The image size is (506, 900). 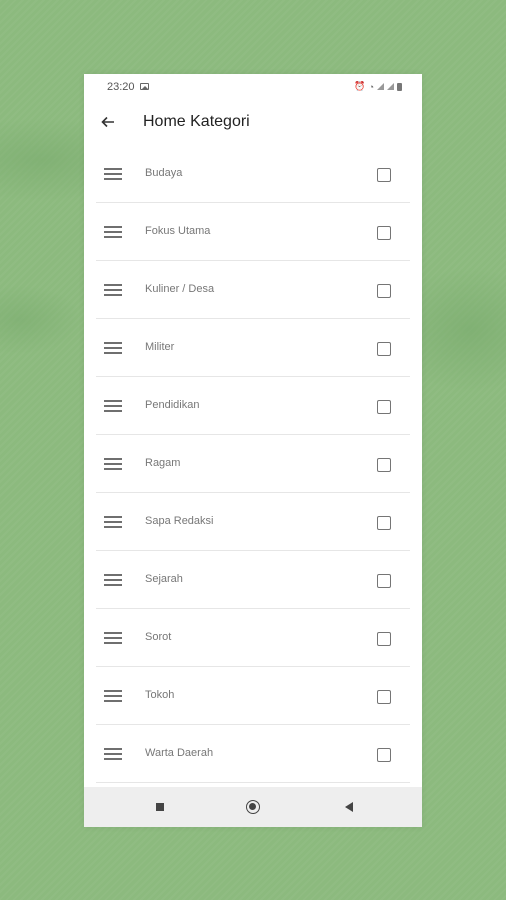 I want to click on arrow-left-icon, so click(x=108, y=122).